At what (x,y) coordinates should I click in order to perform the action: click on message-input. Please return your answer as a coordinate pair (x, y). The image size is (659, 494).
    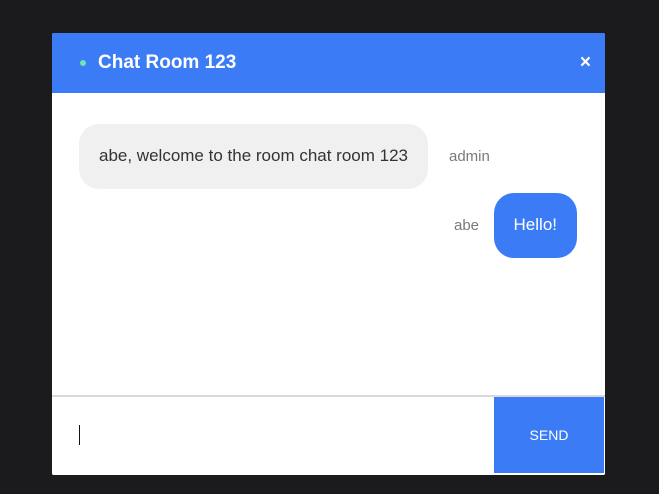
    Looking at the image, I should click on (273, 435).